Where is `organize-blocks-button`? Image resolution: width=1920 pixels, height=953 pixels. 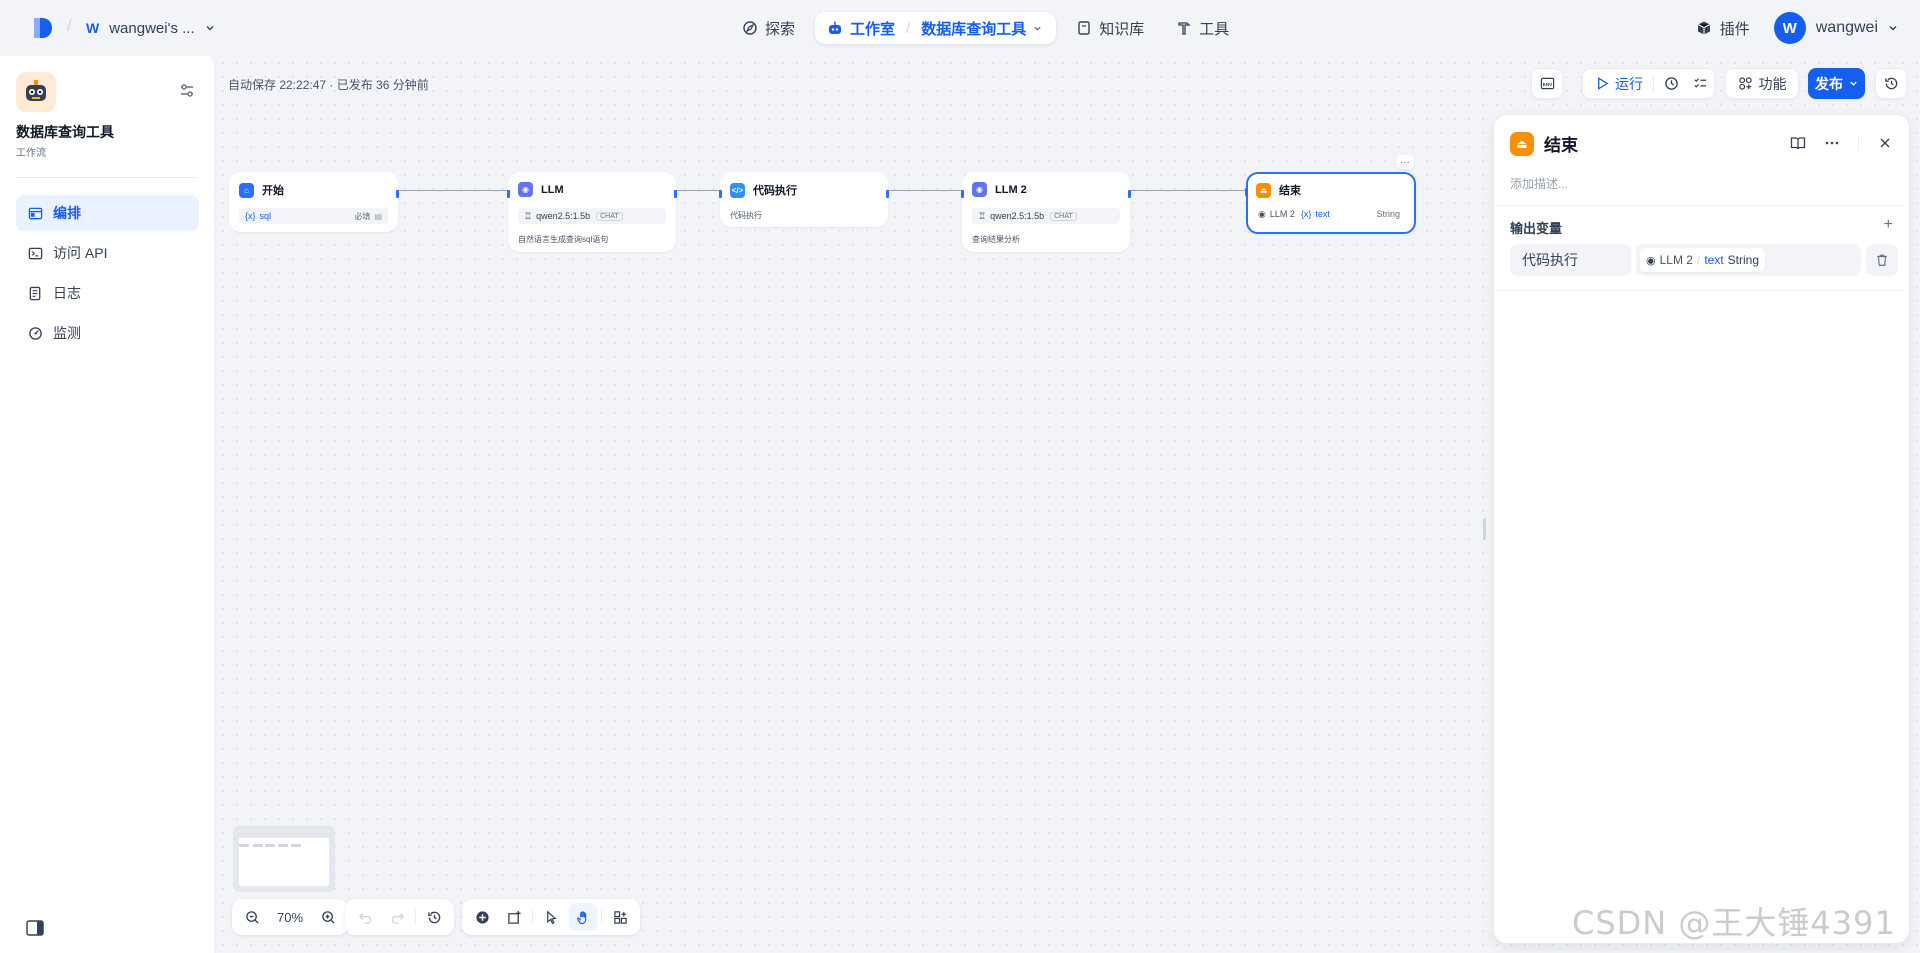 organize-blocks-button is located at coordinates (620, 917).